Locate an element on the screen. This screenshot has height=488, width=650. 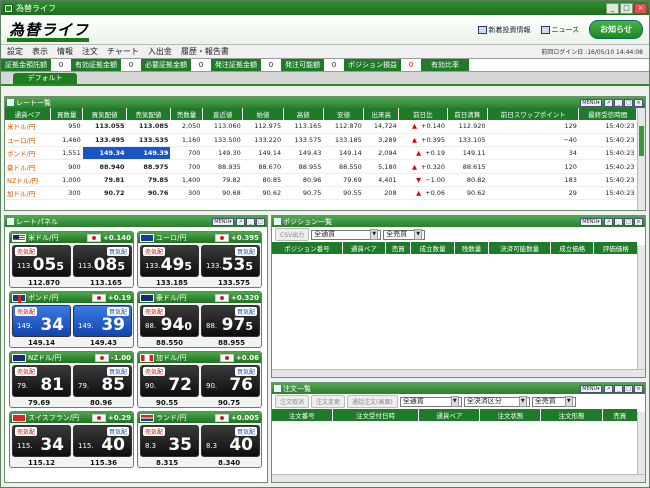
menu-history: 履歴・報告書 is located at coordinates (205, 51).